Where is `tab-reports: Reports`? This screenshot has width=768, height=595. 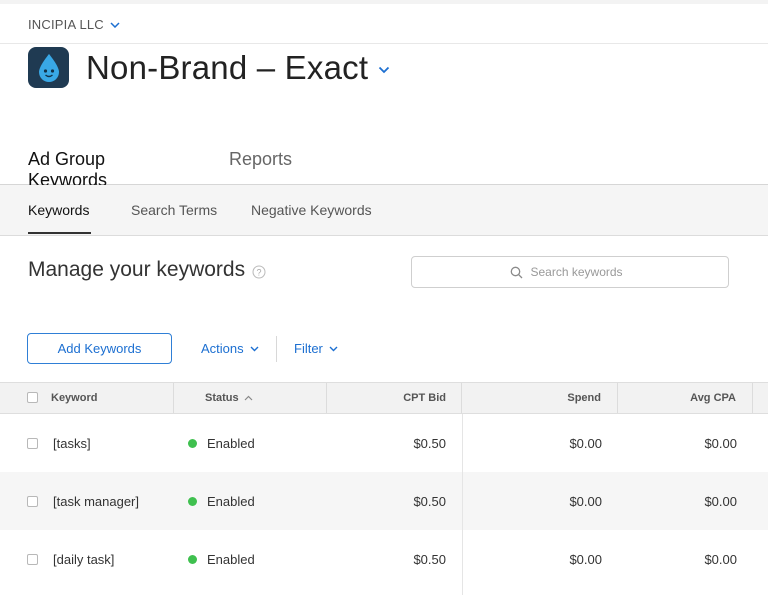
tab-reports: Reports is located at coordinates (260, 159).